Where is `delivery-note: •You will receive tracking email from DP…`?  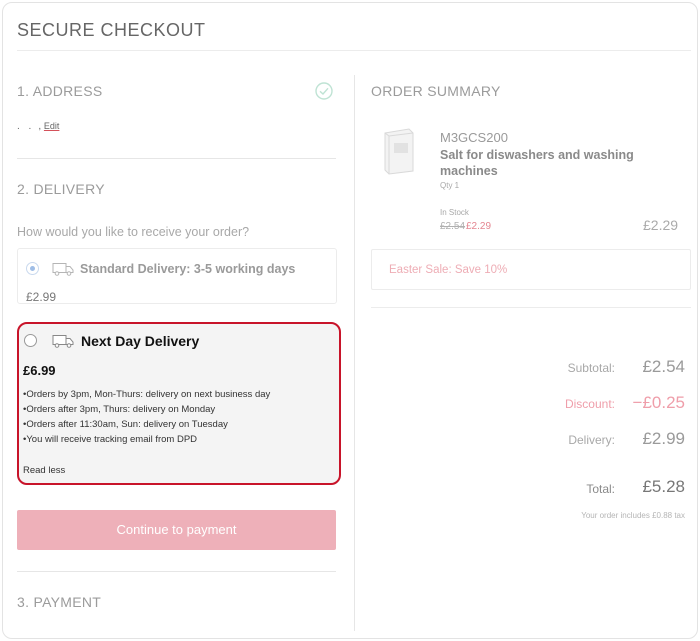
delivery-note: •You will receive tracking email from DP… is located at coordinates (110, 439).